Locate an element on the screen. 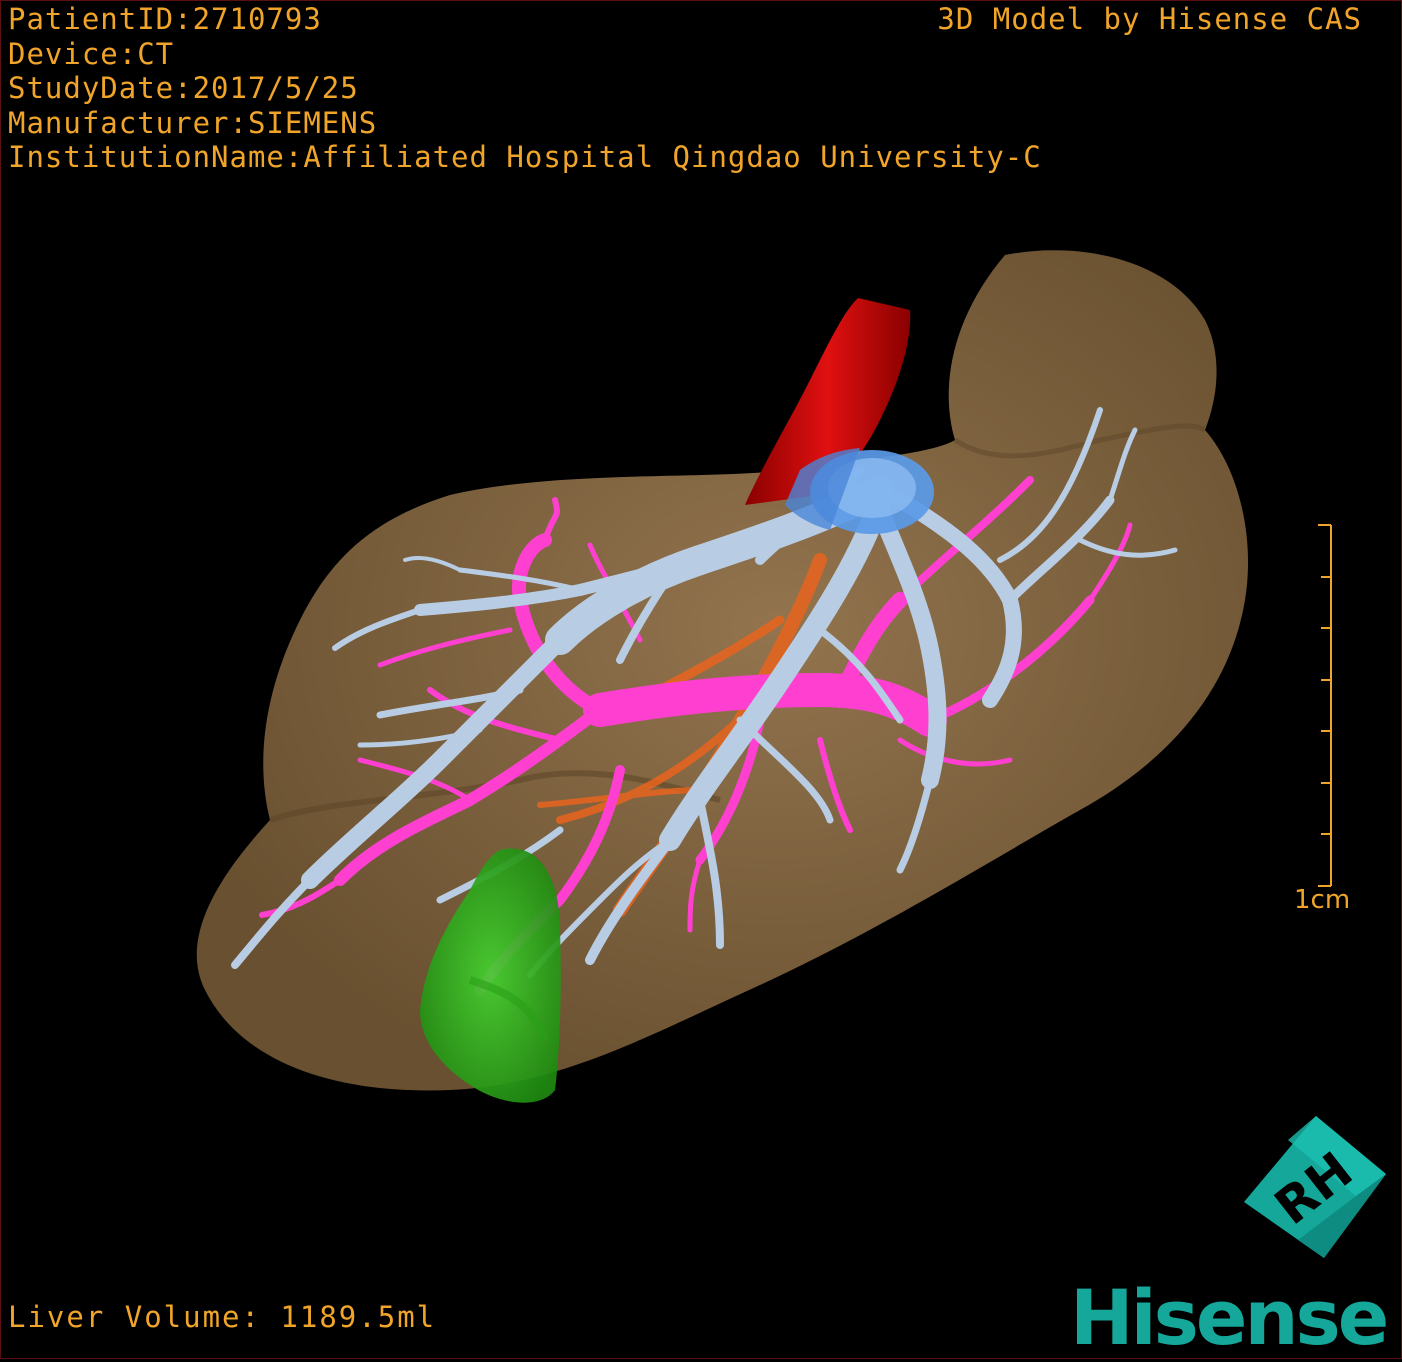 The width and height of the screenshot is (1402, 1362). hisense-logo: Hisense is located at coordinates (1229, 1317).